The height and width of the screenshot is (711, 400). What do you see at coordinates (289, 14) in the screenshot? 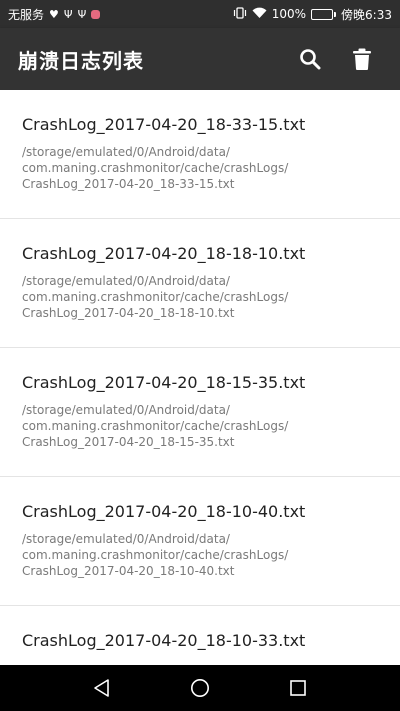
I see `battery-percent: 100%` at bounding box center [289, 14].